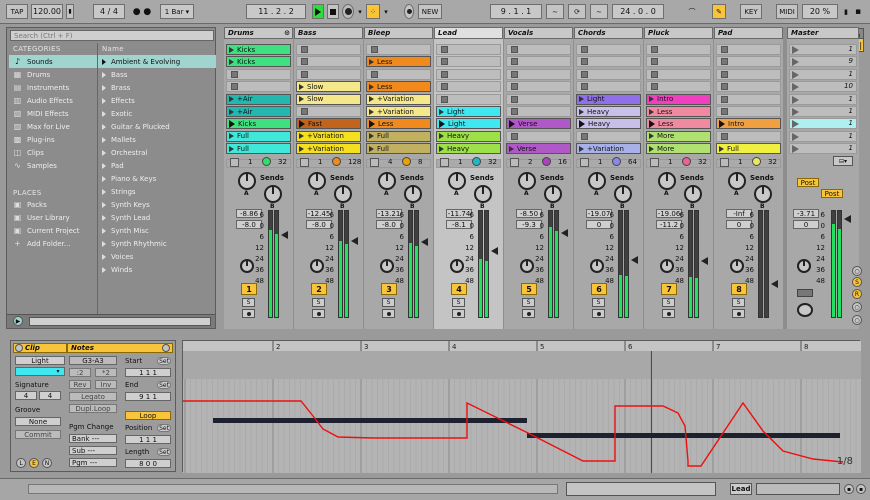  What do you see at coordinates (719, 11) in the screenshot?
I see `pencil-button: ✎` at bounding box center [719, 11].